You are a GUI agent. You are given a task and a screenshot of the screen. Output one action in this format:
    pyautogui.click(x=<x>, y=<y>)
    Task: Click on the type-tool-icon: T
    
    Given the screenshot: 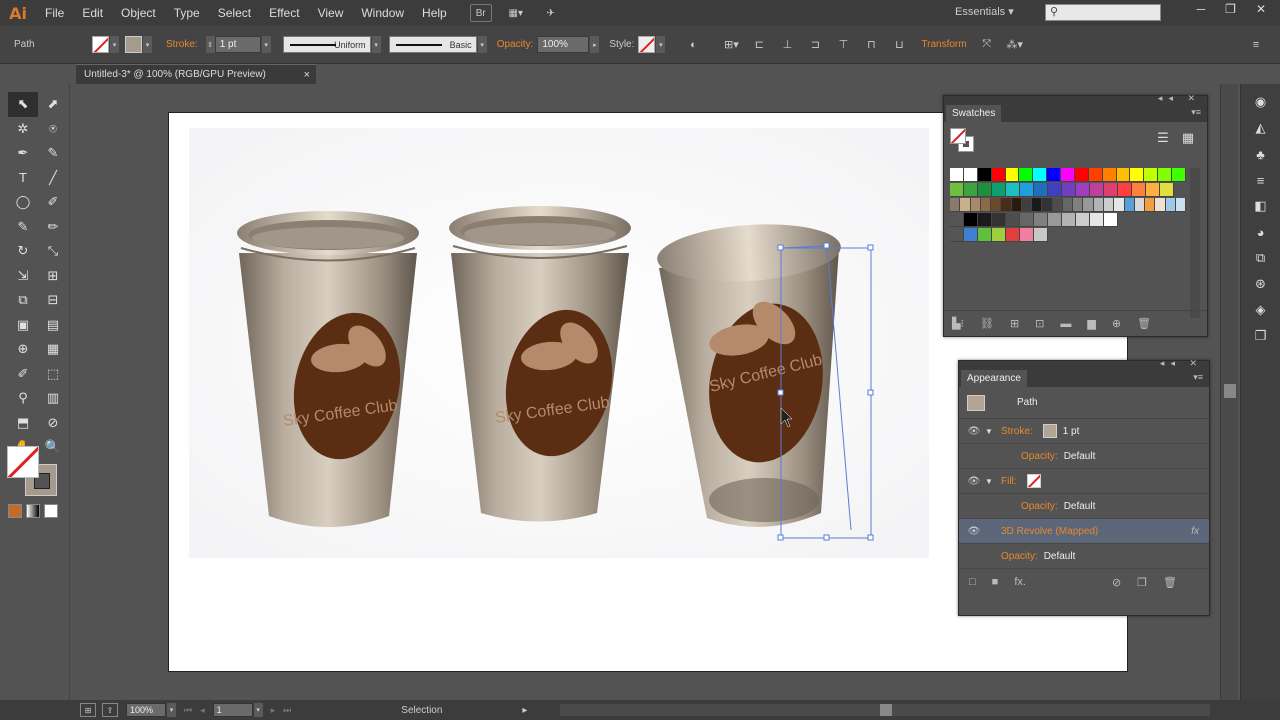 What is the action you would take?
    pyautogui.click(x=23, y=178)
    